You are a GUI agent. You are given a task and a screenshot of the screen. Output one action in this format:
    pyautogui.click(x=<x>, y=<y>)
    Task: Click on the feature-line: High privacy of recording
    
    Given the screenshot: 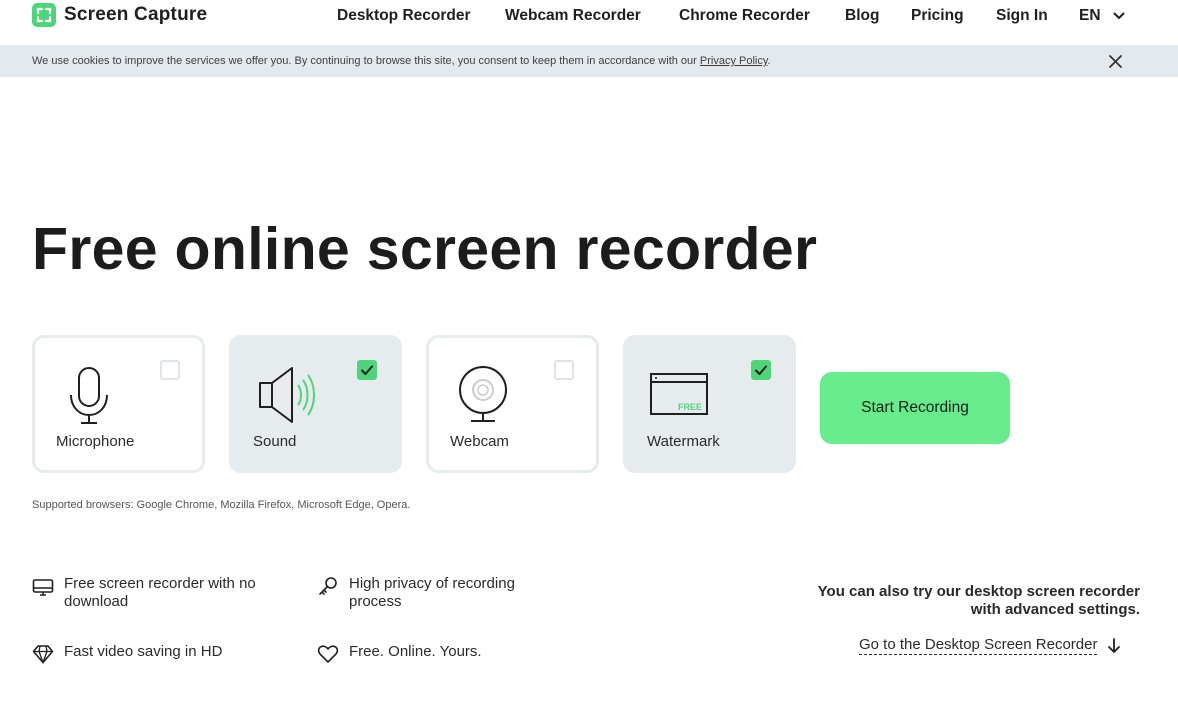 What is the action you would take?
    pyautogui.click(x=432, y=583)
    